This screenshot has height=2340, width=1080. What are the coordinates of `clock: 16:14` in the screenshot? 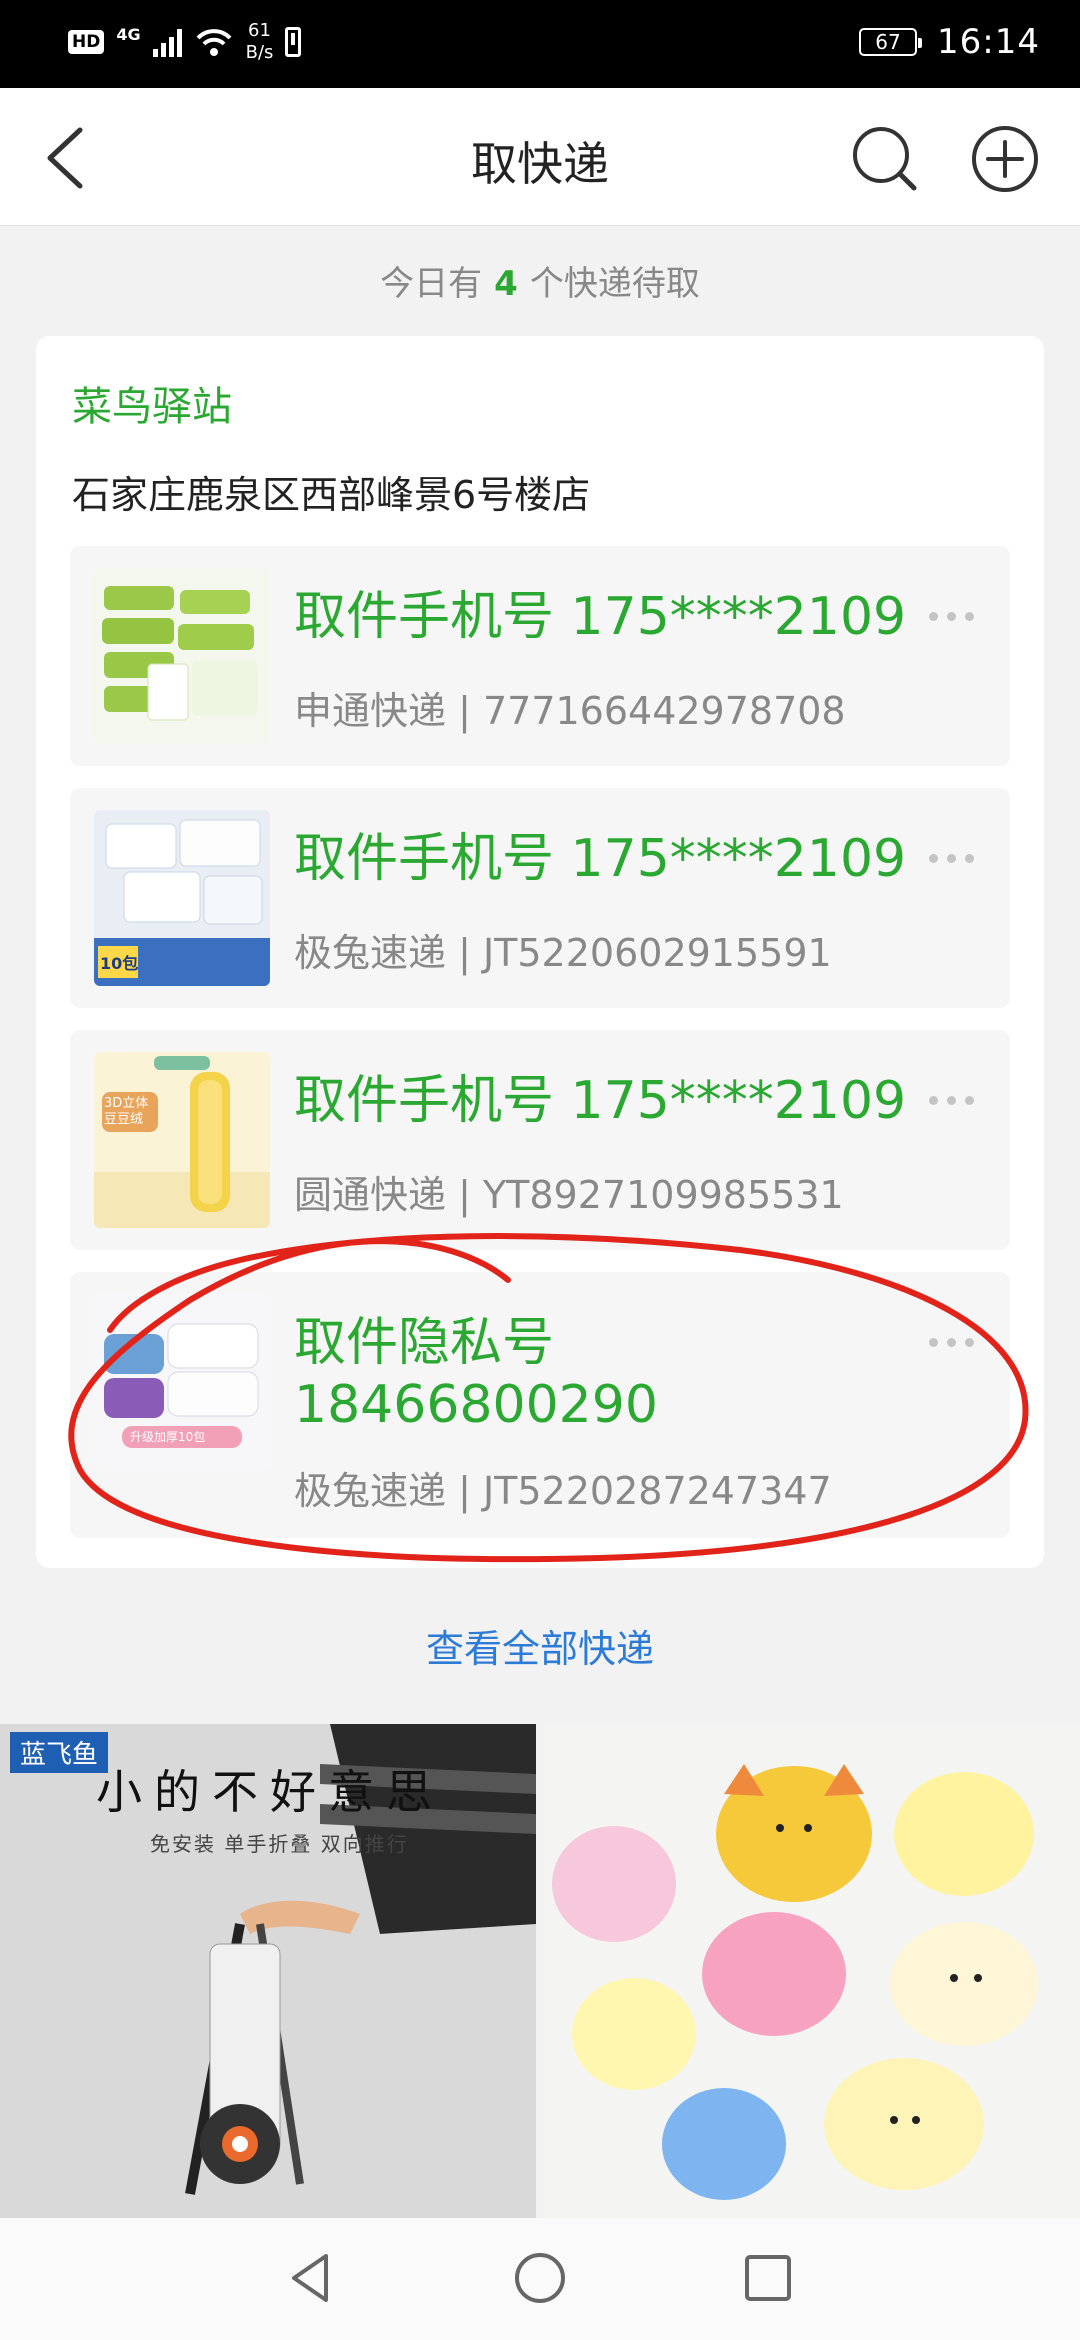 It's located at (988, 42).